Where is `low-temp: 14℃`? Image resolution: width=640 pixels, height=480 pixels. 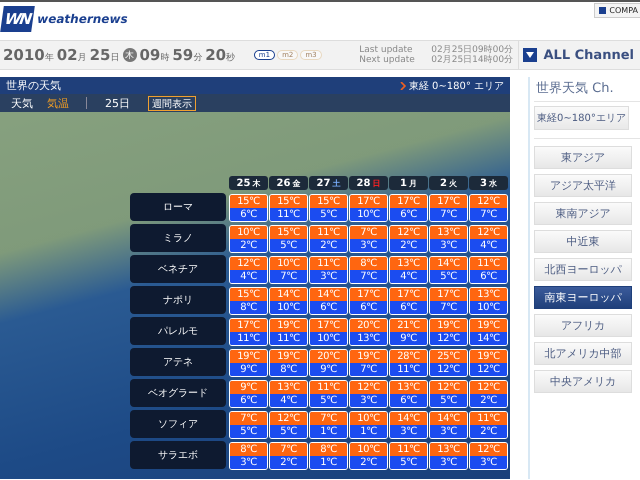
low-temp: 14℃ is located at coordinates (488, 338).